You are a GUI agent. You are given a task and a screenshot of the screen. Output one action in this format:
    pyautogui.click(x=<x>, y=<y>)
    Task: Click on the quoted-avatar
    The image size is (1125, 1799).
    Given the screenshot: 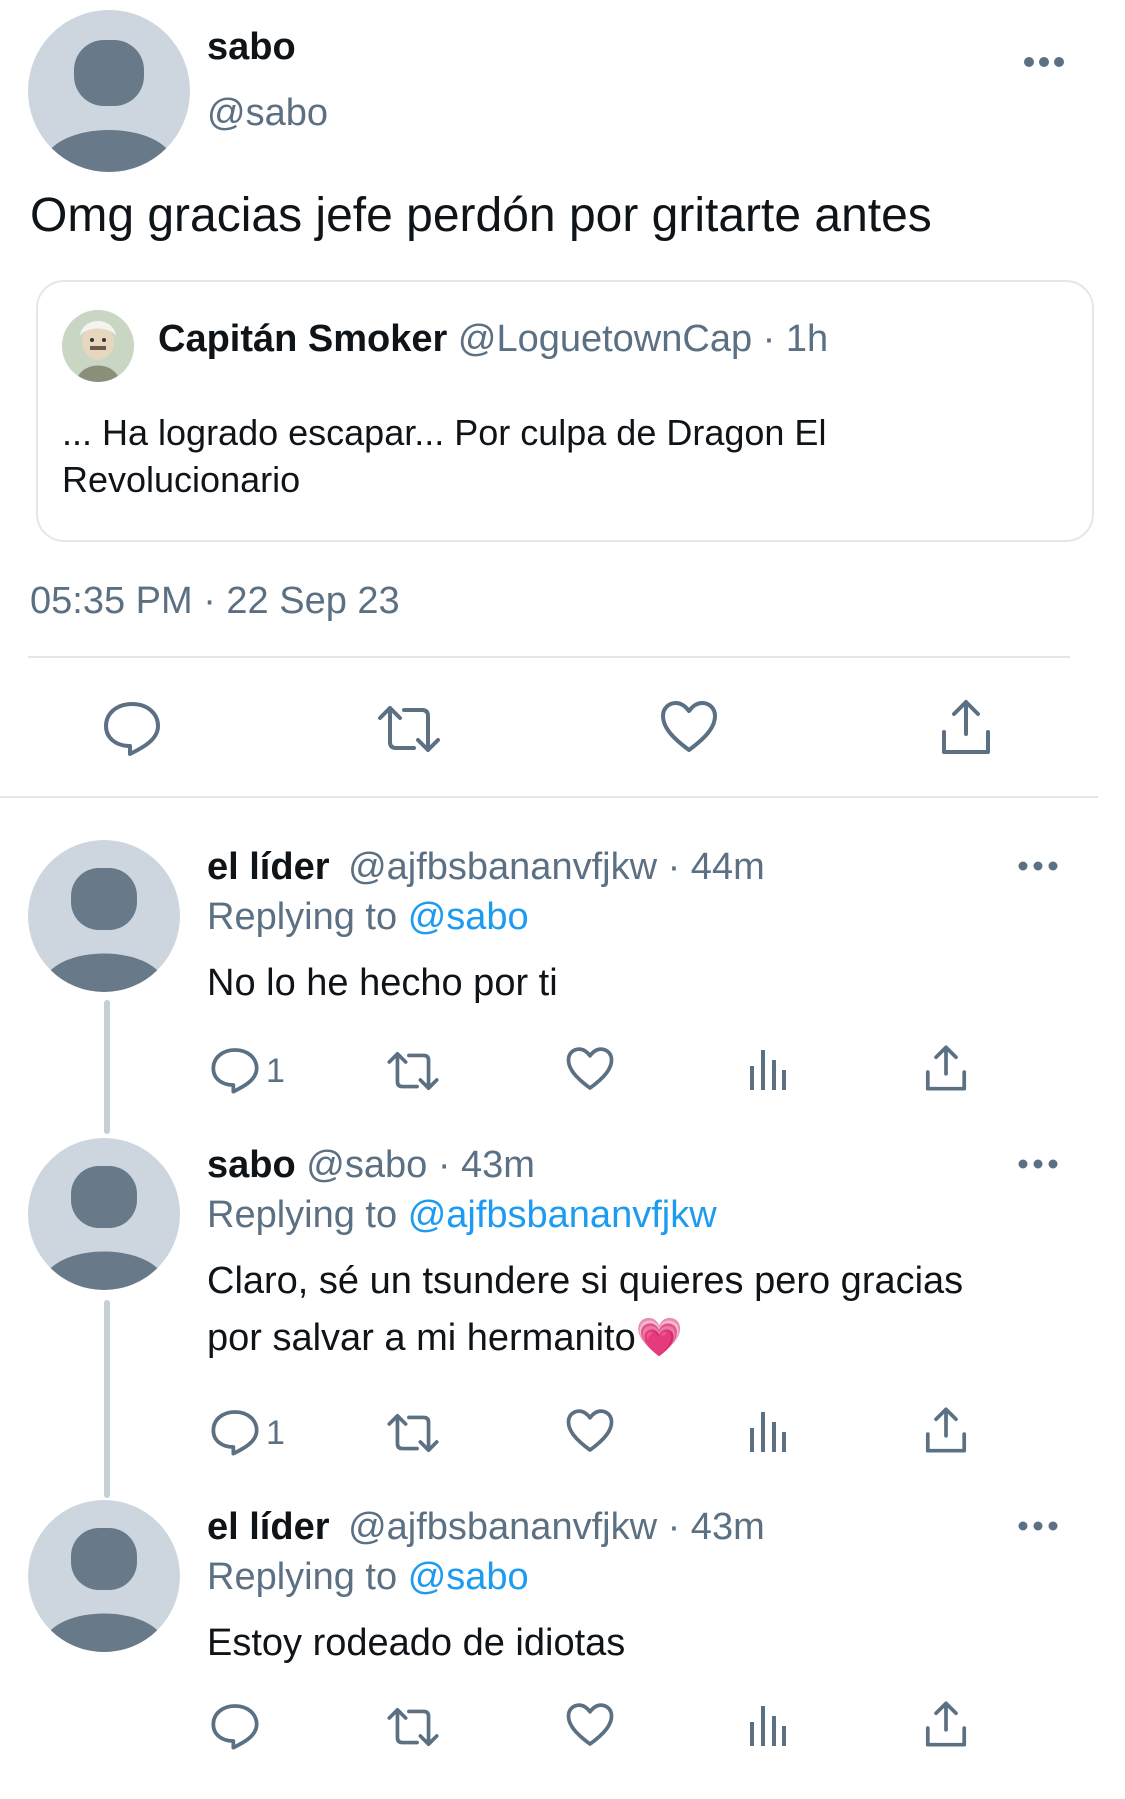 What is the action you would take?
    pyautogui.click(x=98, y=346)
    